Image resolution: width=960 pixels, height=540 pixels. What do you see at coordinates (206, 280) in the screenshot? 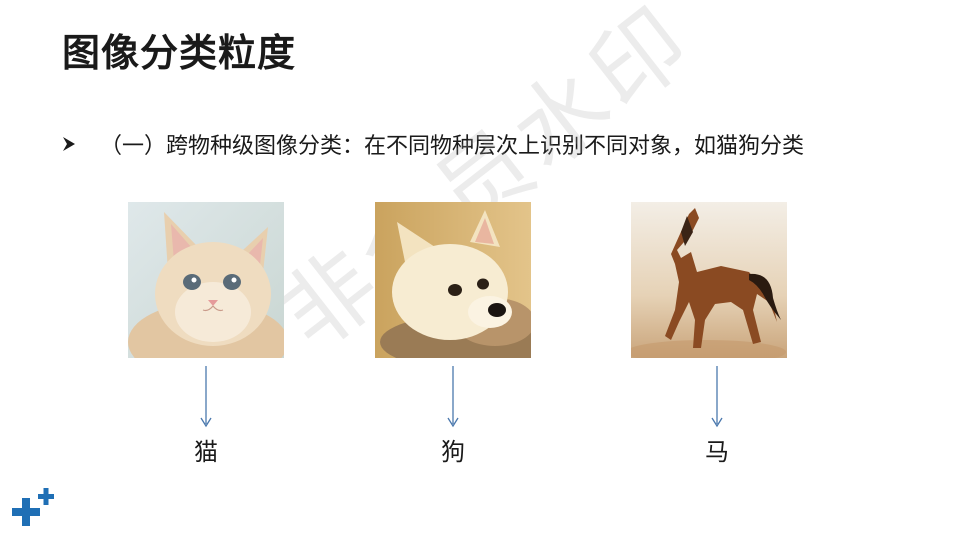
I see `cat-image` at bounding box center [206, 280].